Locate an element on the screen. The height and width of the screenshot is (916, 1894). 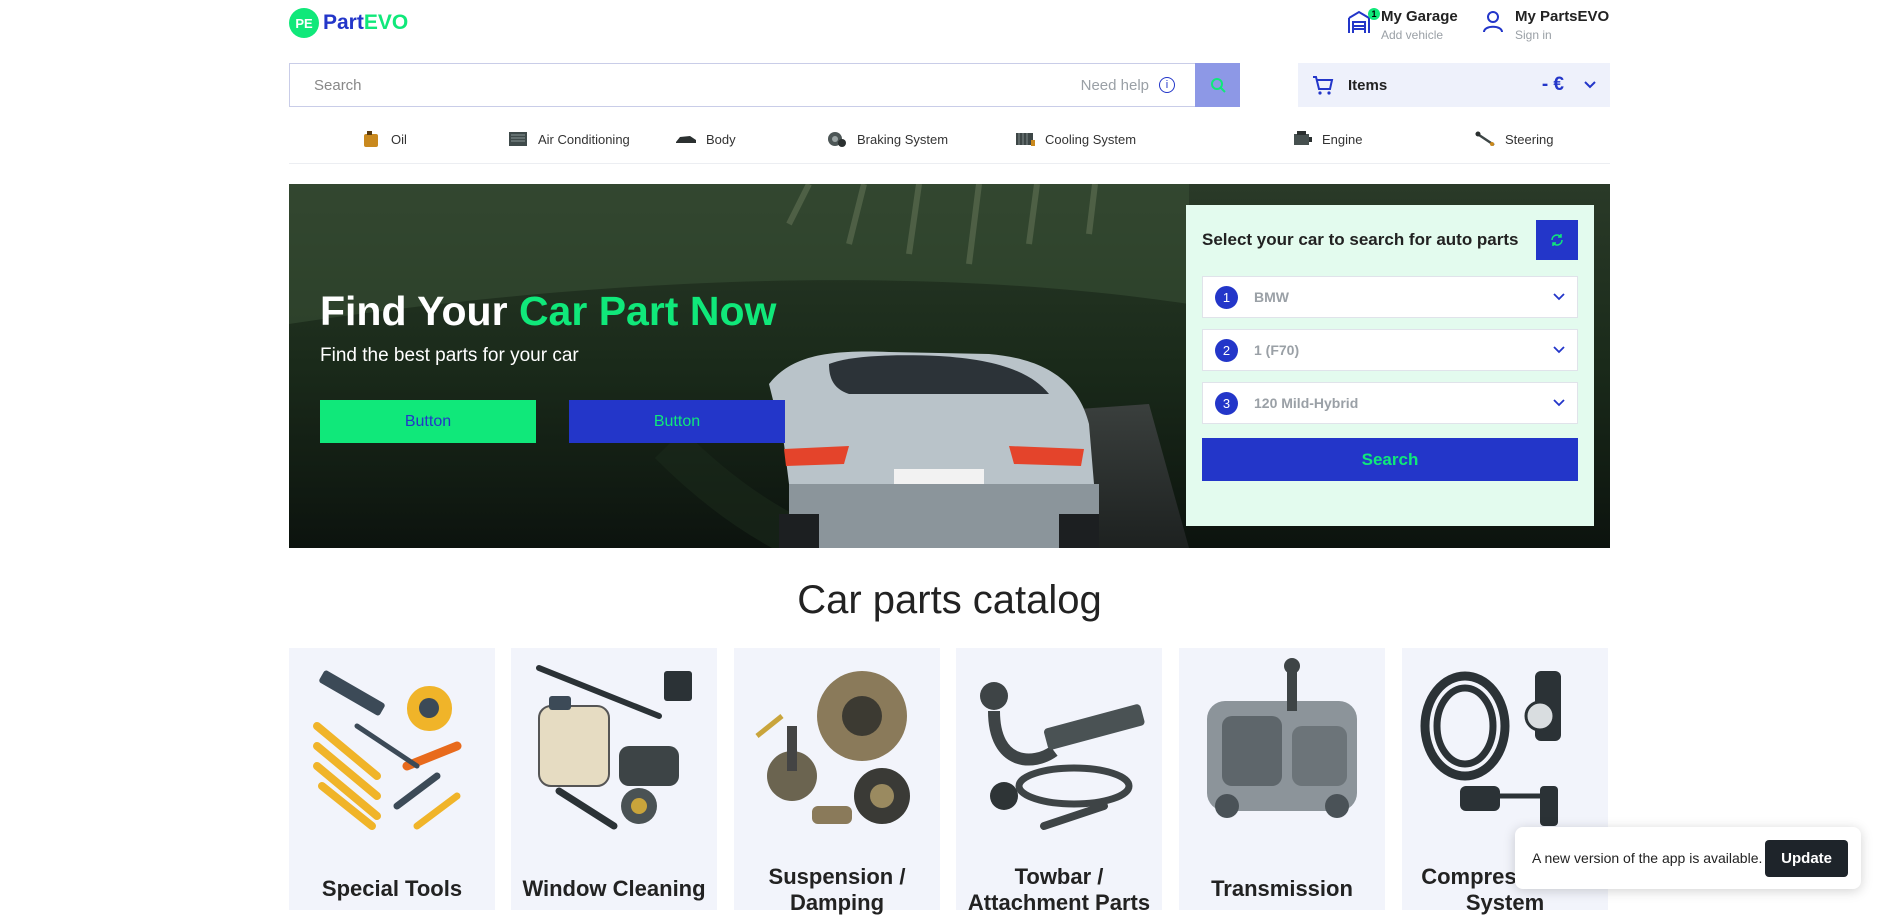
category-body: Body is located at coordinates (705, 139).